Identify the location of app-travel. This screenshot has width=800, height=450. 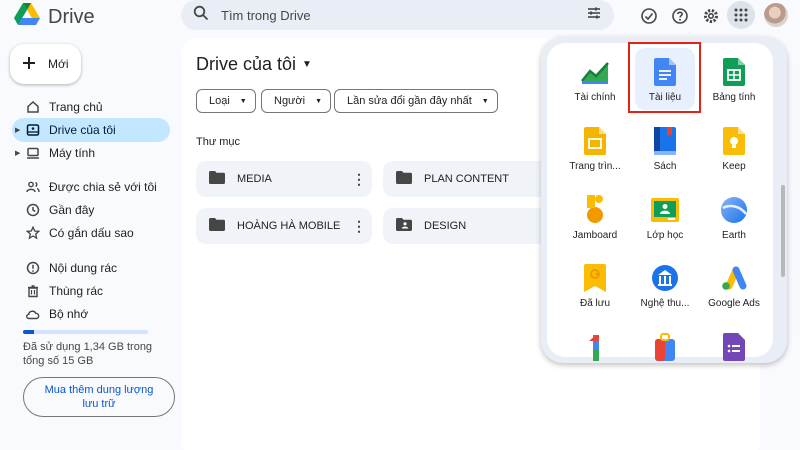
(665, 347).